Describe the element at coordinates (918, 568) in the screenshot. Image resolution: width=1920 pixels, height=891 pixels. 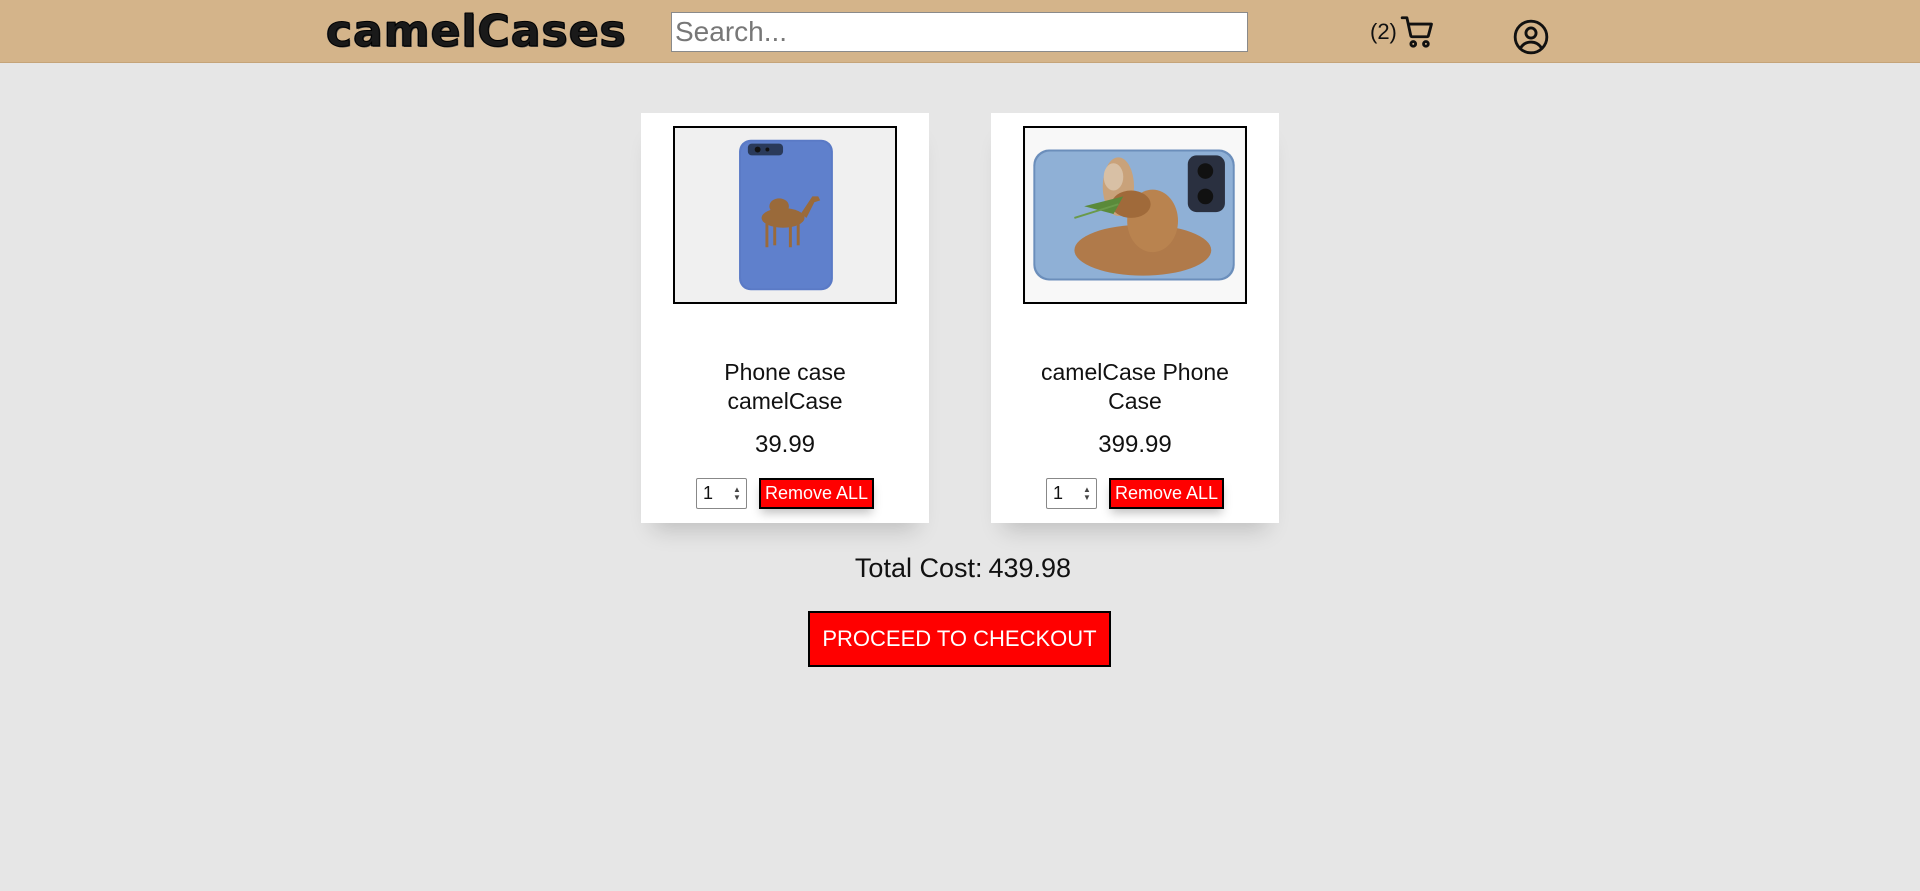
I see `total-label: Total Cost:` at that location.